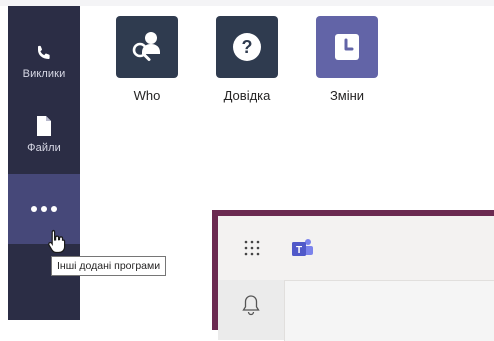  I want to click on app-tile-help: ?, so click(247, 47).